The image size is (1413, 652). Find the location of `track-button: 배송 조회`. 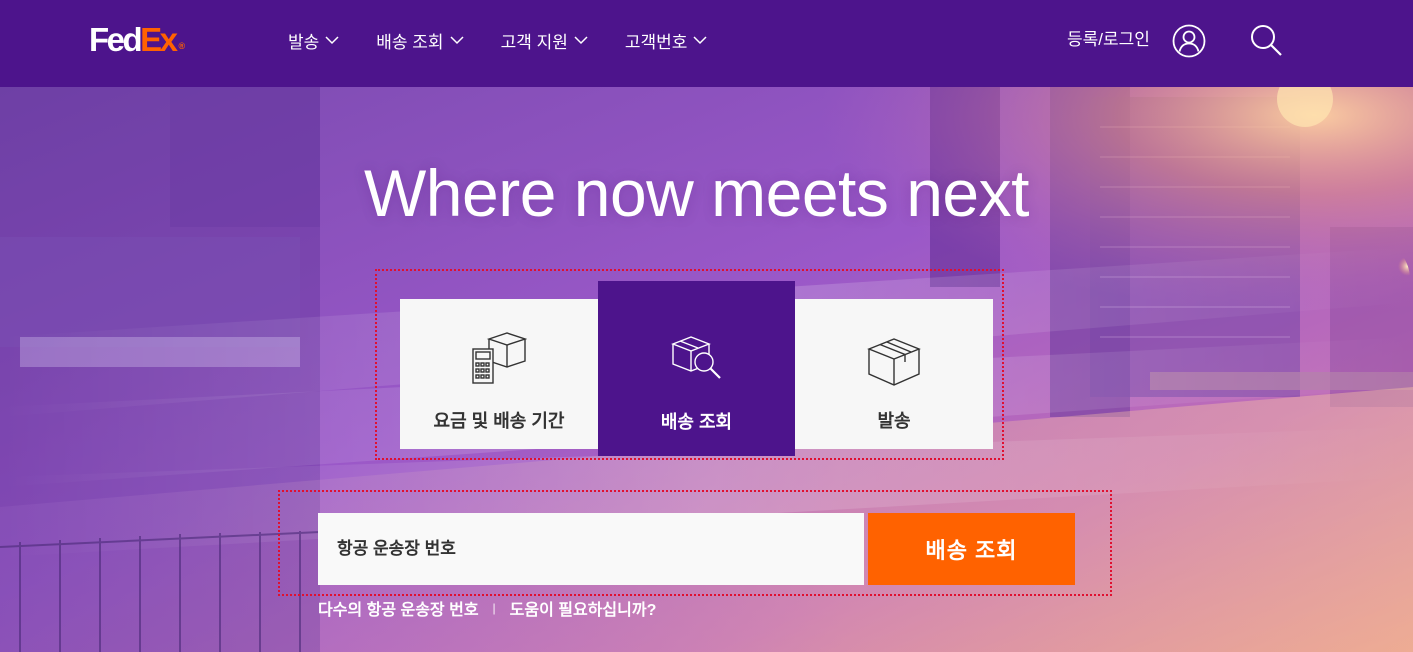

track-button: 배송 조회 is located at coordinates (971, 549).